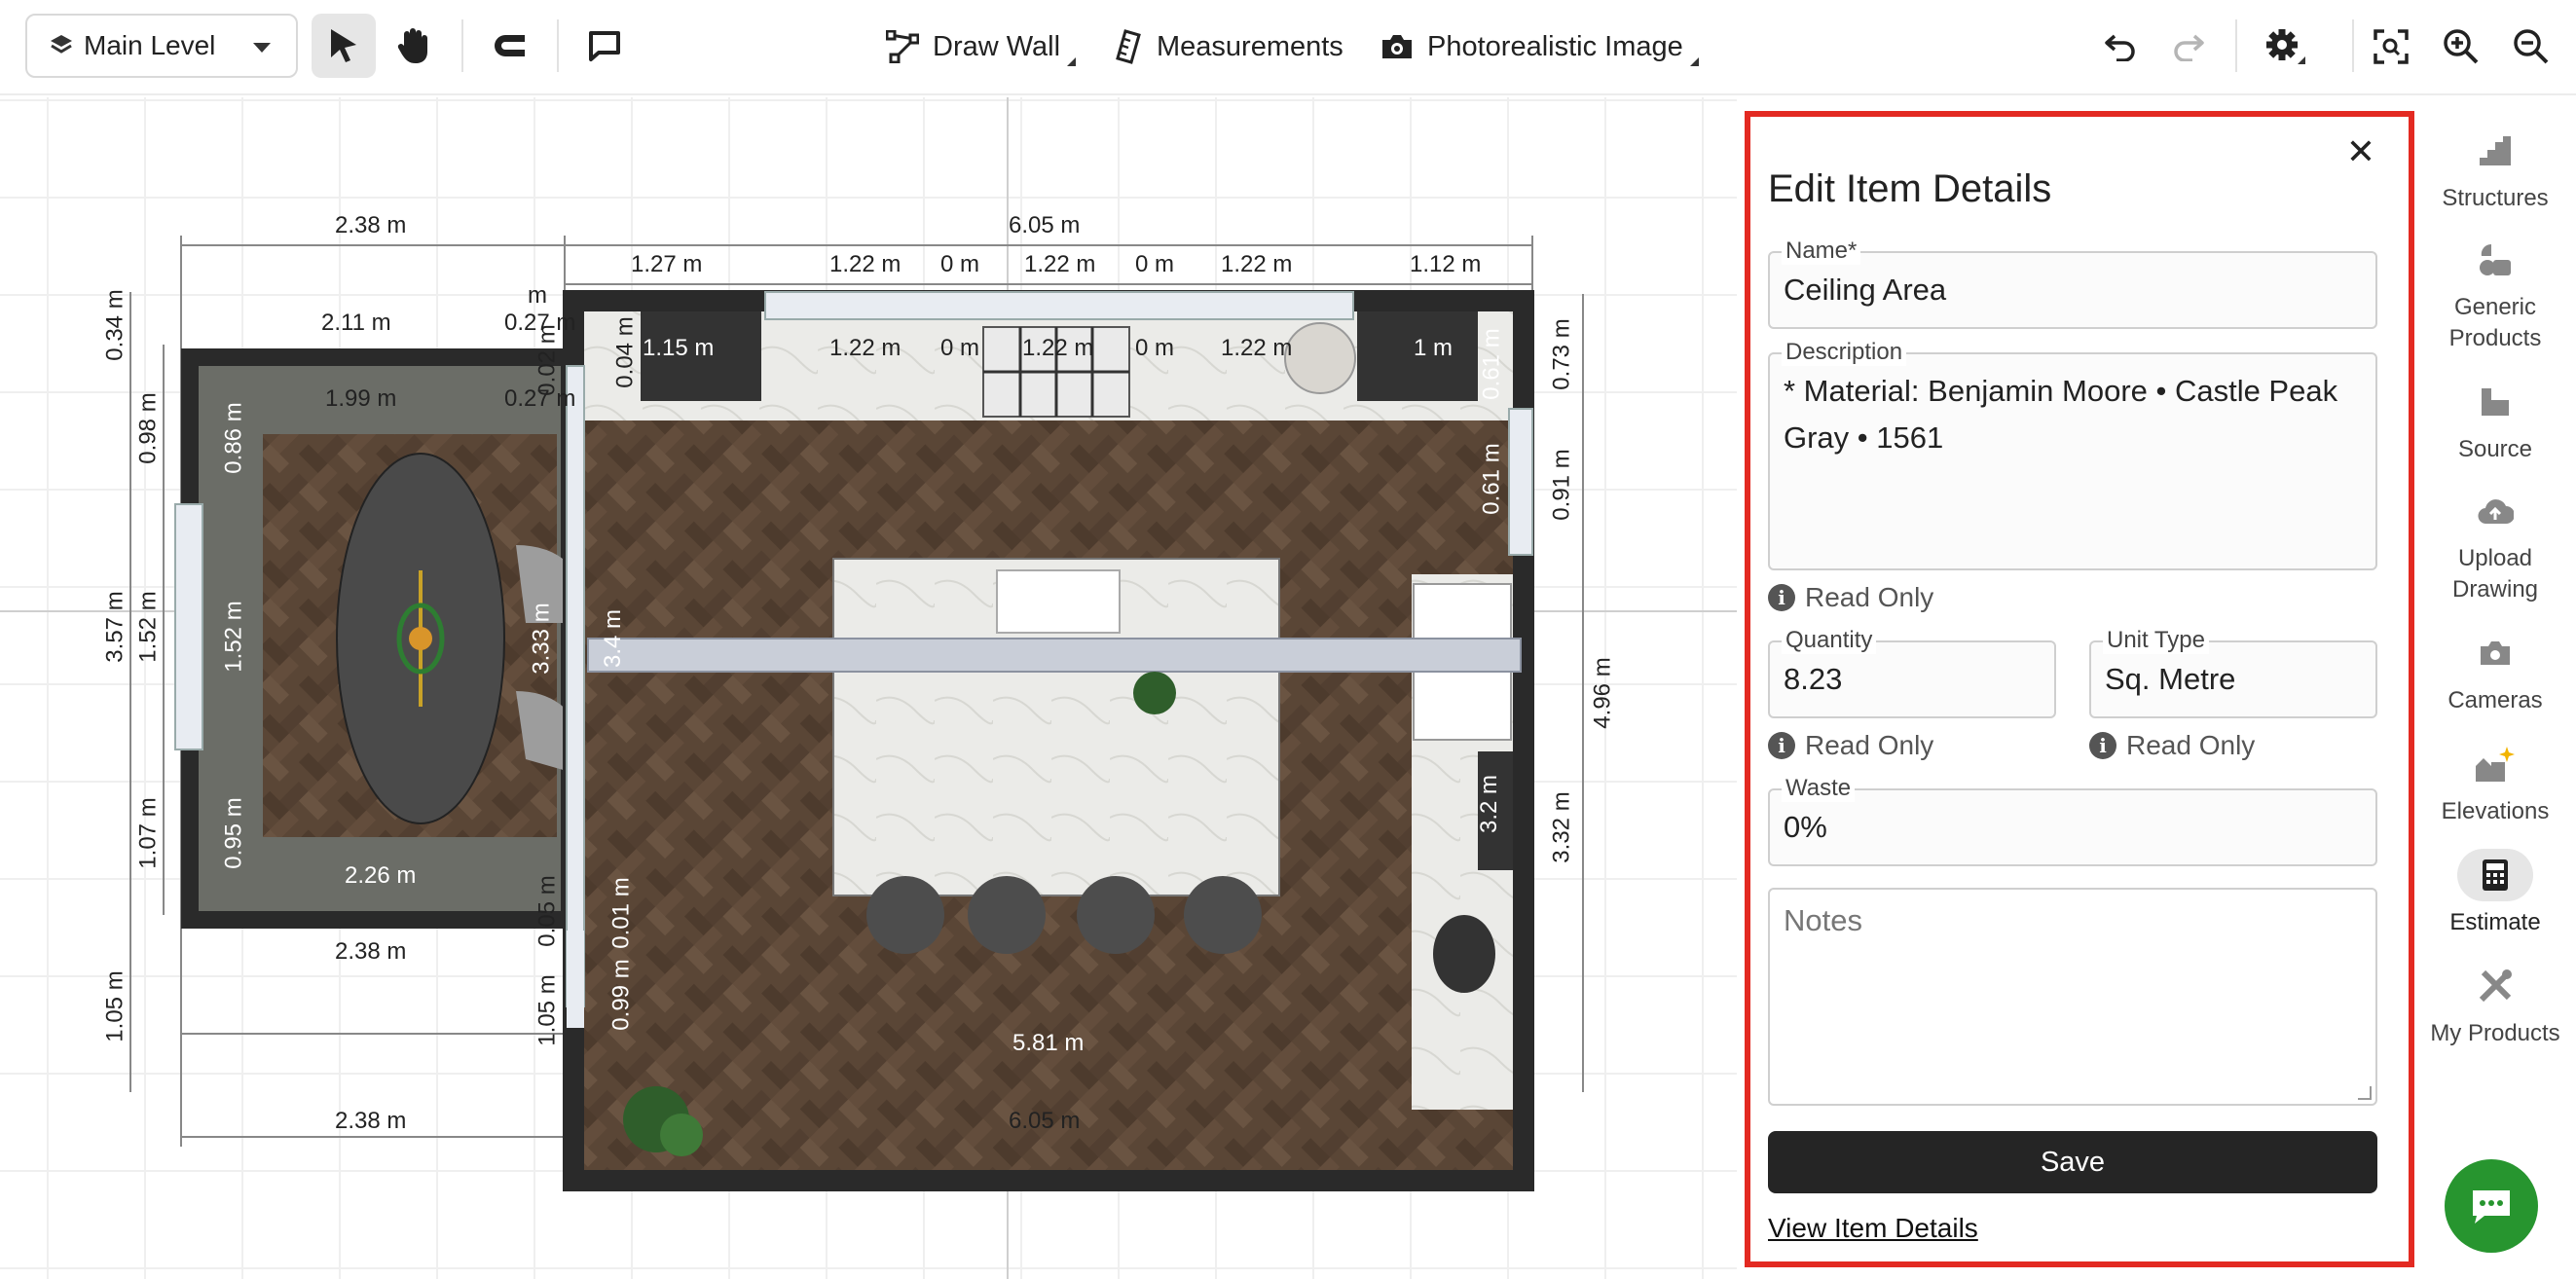 This screenshot has height=1279, width=2576. I want to click on undo-button, so click(2120, 46).